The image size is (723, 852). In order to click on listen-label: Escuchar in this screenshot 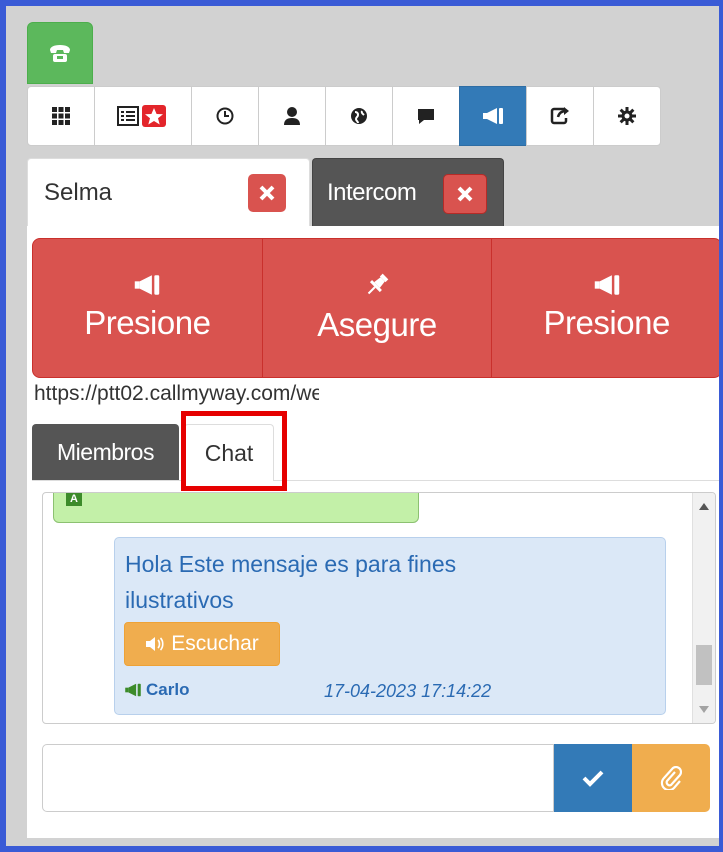, I will do `click(215, 643)`.